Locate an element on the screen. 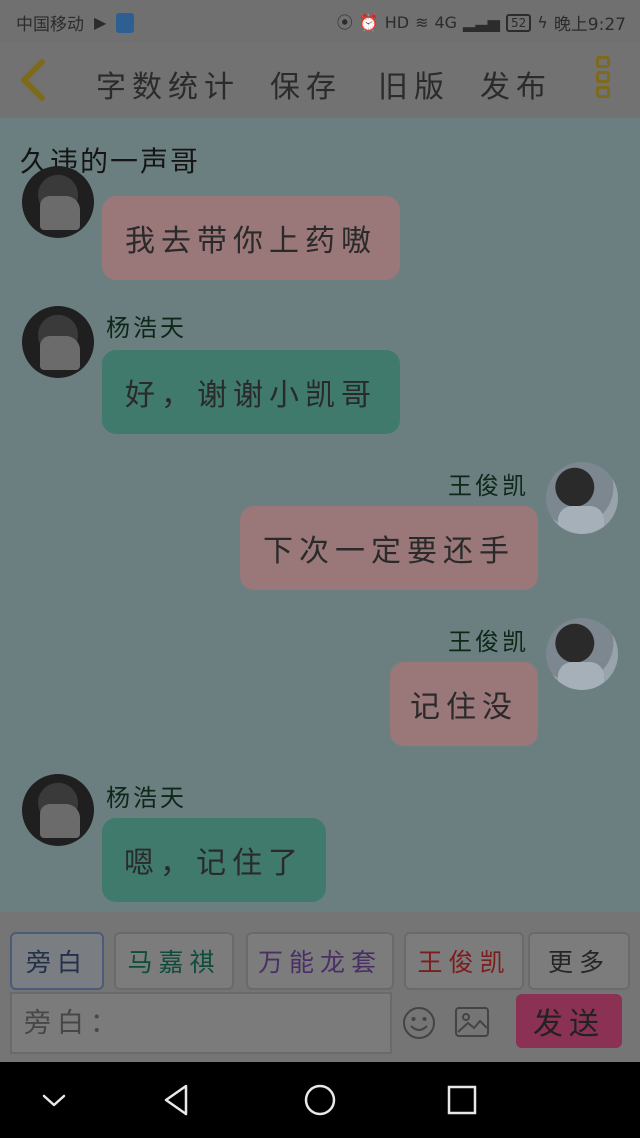  word-count-button: 字数统计 is located at coordinates (168, 84).